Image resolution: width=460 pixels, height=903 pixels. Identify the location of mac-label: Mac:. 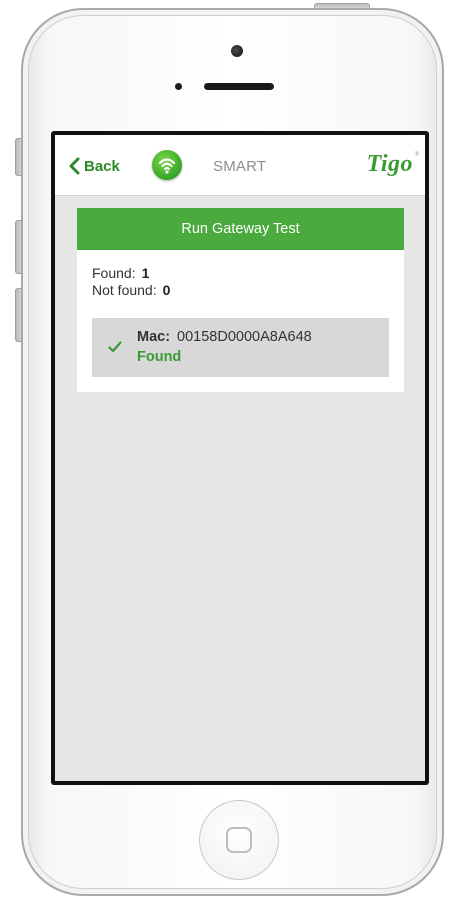
(154, 337).